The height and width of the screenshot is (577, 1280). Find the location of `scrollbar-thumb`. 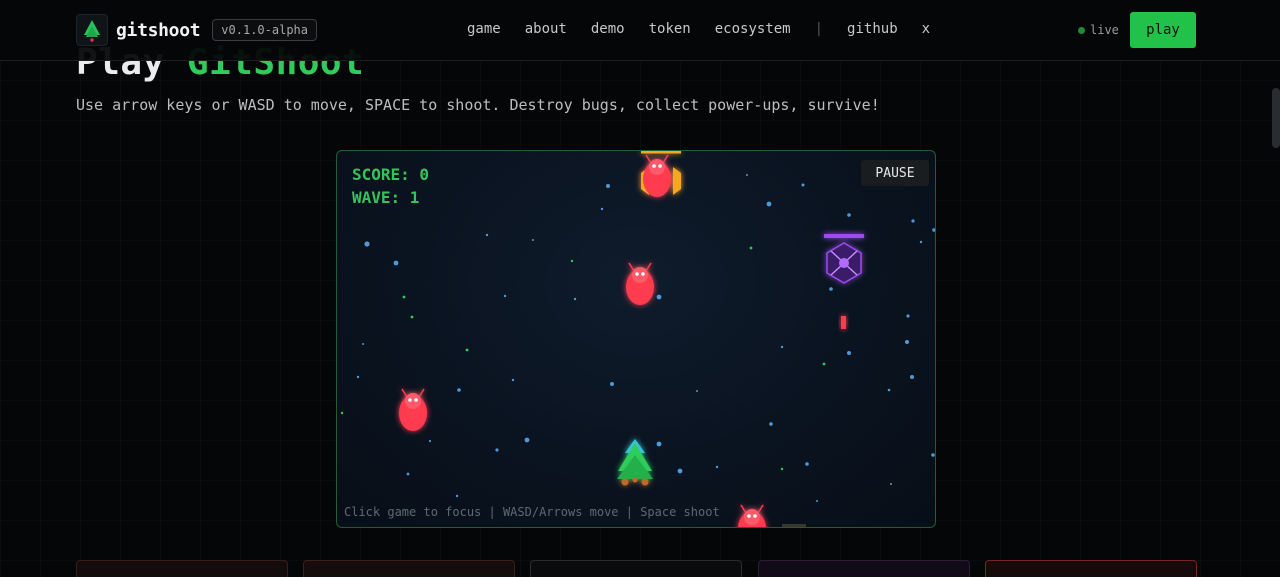

scrollbar-thumb is located at coordinates (1276, 118).